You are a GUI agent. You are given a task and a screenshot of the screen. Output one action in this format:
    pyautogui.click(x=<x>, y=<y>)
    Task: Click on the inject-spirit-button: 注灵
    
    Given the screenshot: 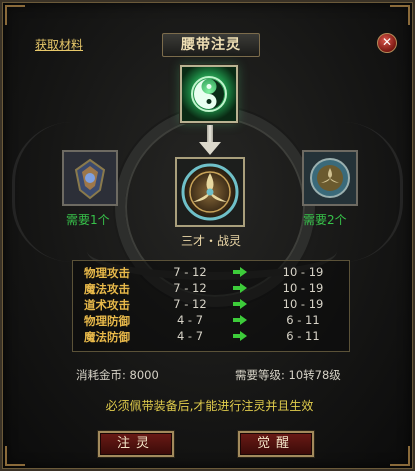 What is the action you would take?
    pyautogui.click(x=136, y=444)
    